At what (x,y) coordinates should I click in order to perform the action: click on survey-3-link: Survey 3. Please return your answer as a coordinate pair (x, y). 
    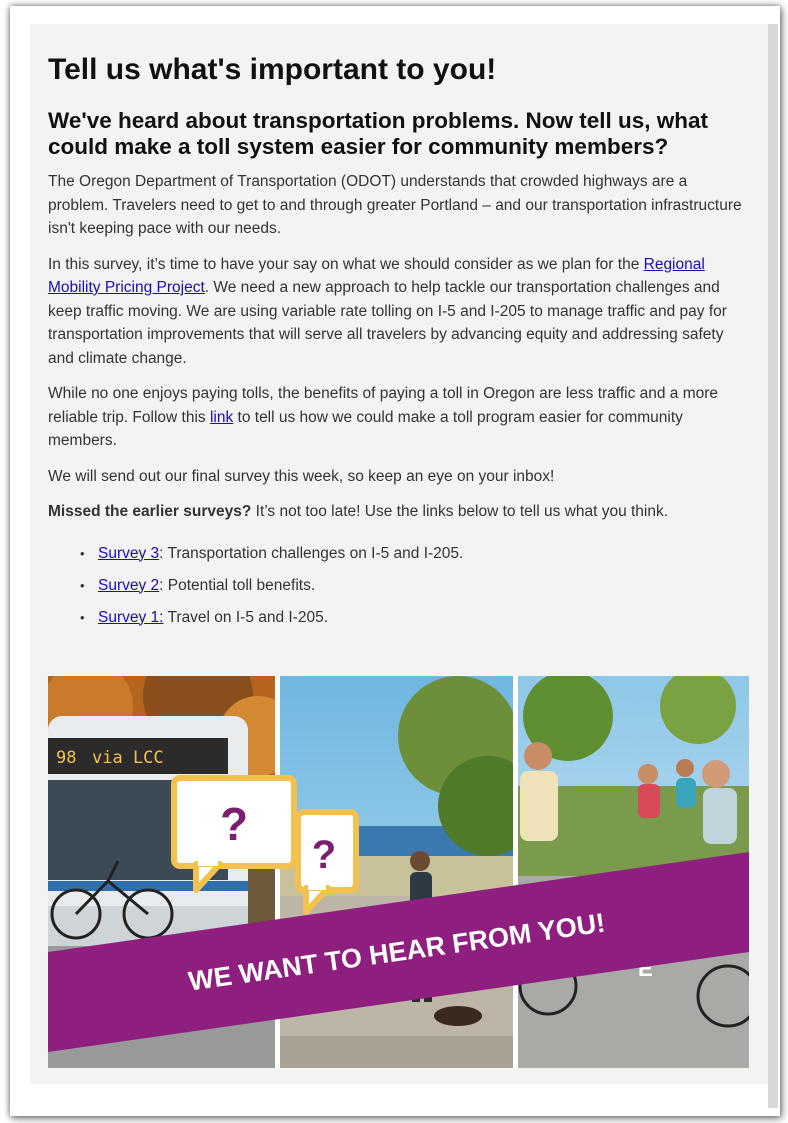
    Looking at the image, I should click on (128, 553).